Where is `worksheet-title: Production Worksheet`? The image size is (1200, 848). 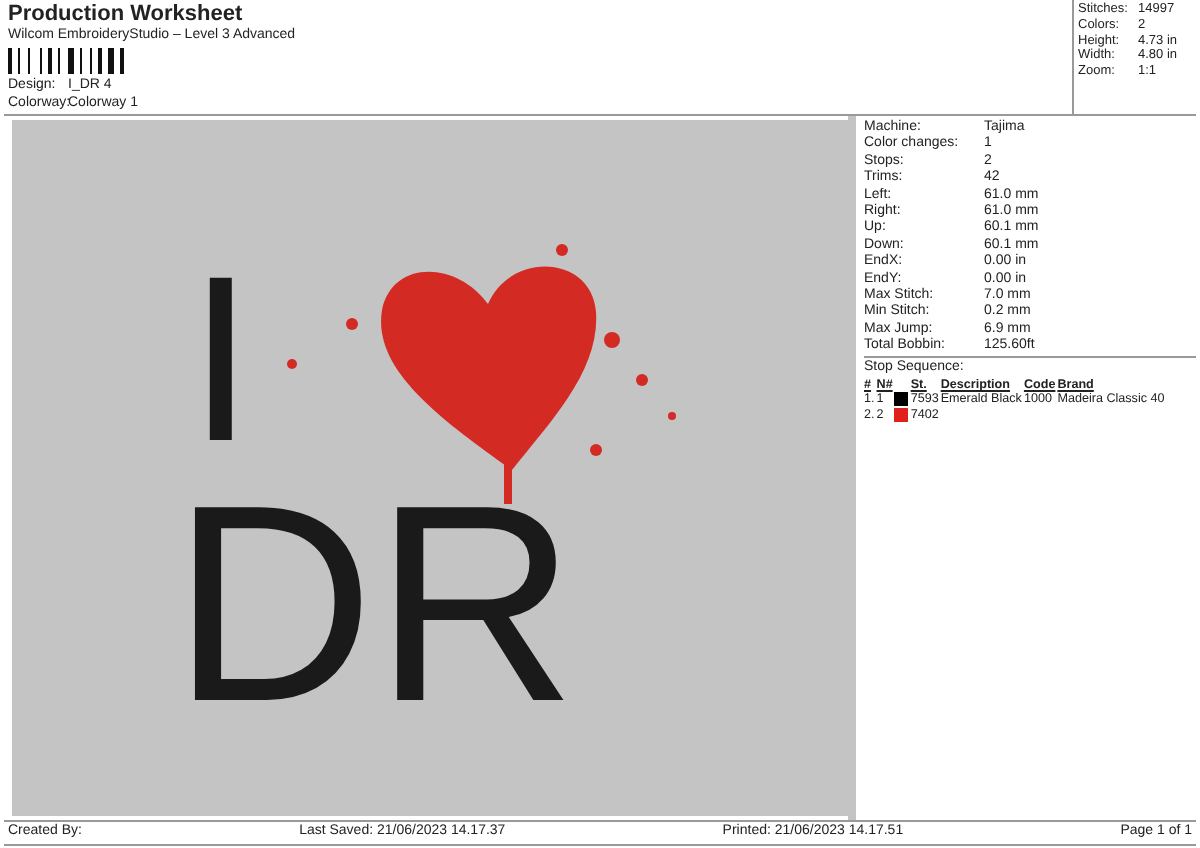
worksheet-title: Production Worksheet is located at coordinates (126, 14).